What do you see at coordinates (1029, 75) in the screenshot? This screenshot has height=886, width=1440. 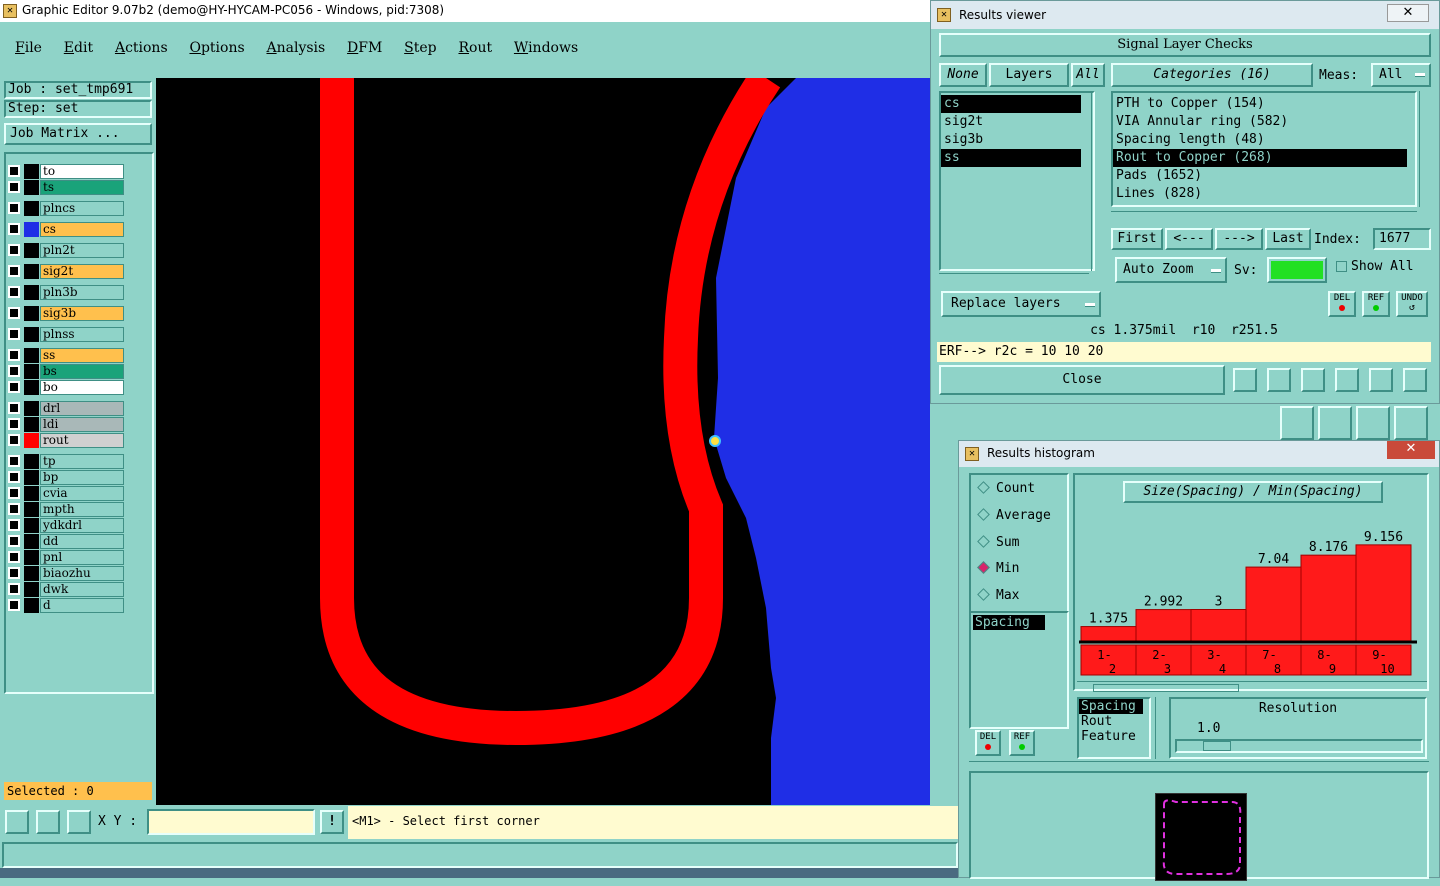 I see `rv-layers-button: Layers` at bounding box center [1029, 75].